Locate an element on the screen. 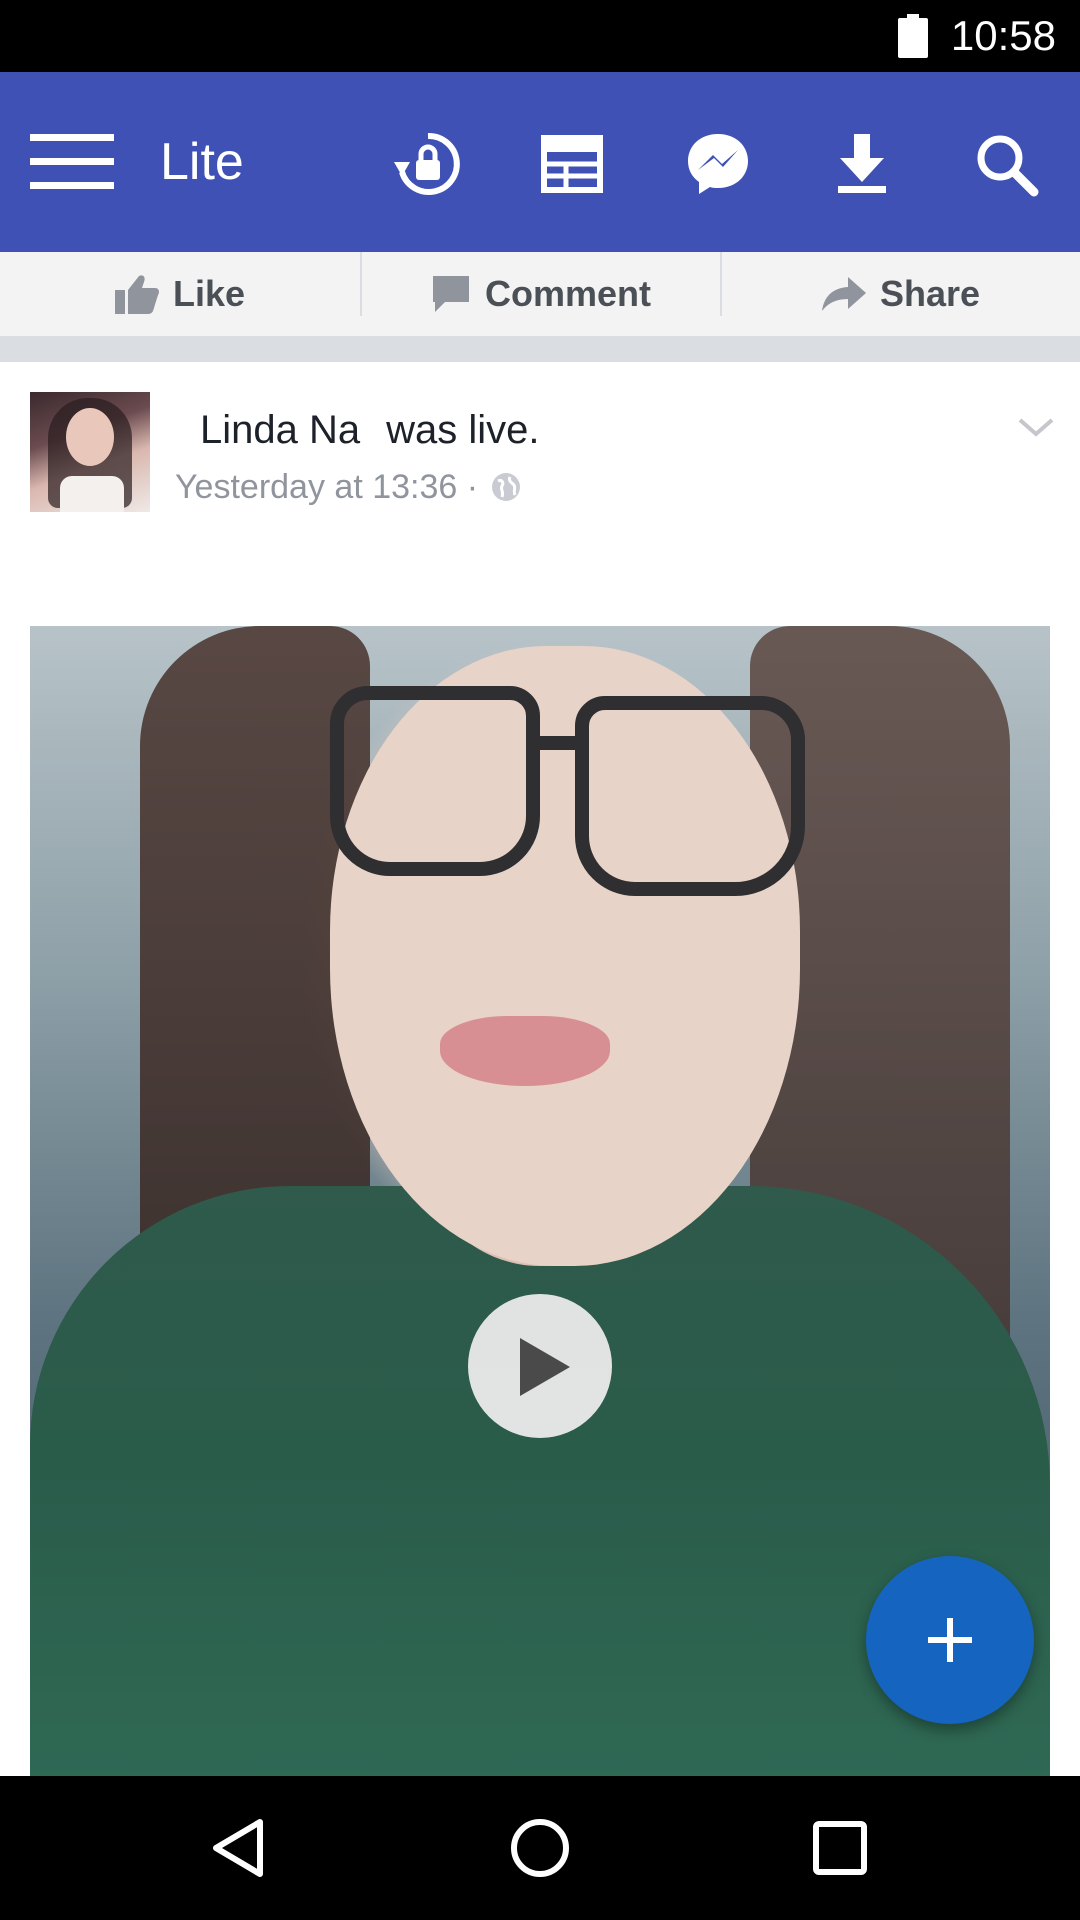 This screenshot has height=1920, width=1080. recents-icon is located at coordinates (840, 1848).